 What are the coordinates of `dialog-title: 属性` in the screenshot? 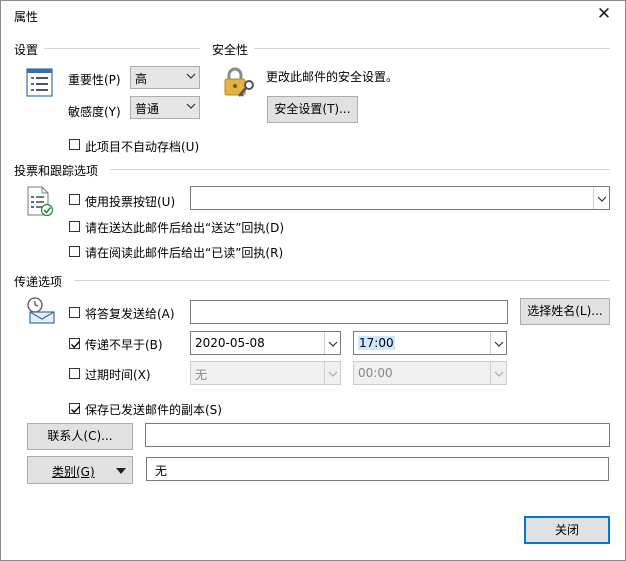 It's located at (26, 17).